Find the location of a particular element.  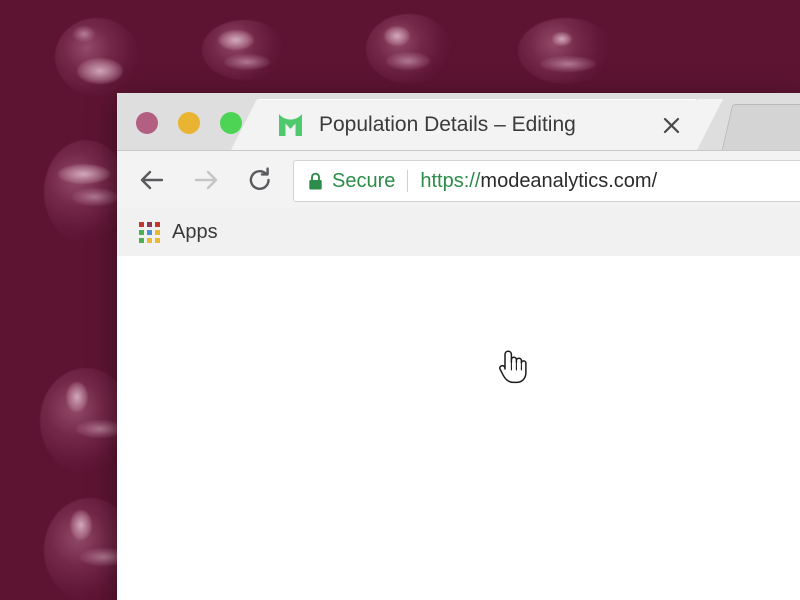

tab-close-icon is located at coordinates (671, 125).